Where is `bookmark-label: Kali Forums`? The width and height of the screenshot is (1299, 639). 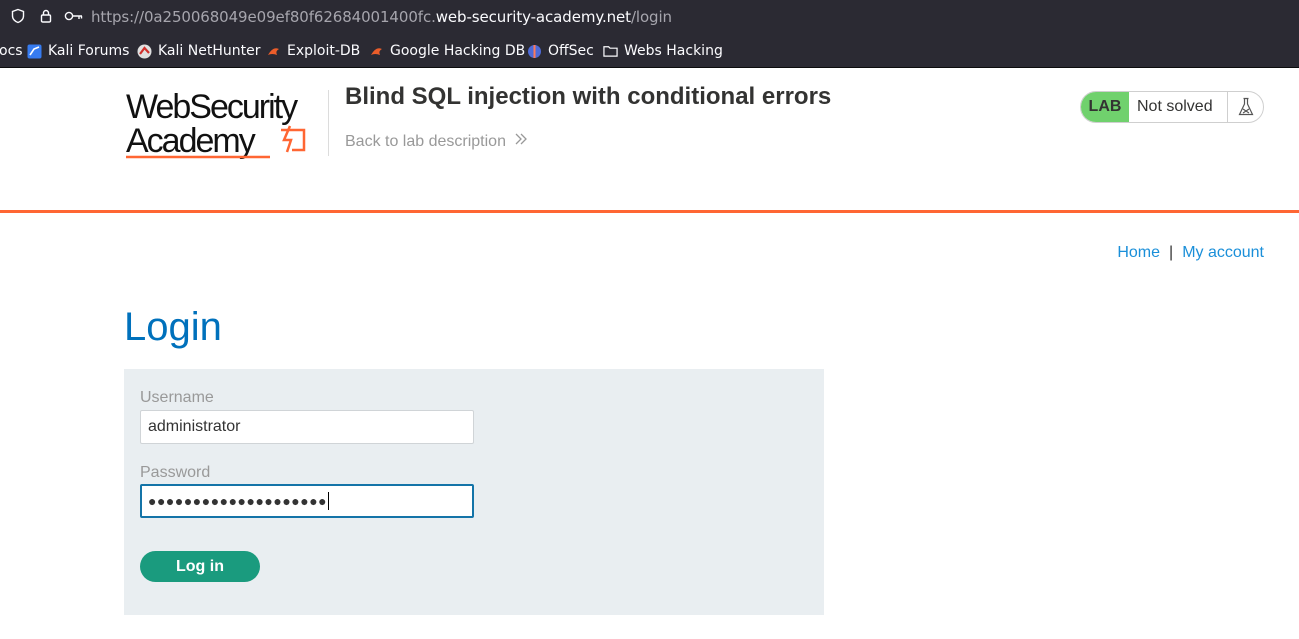
bookmark-label: Kali Forums is located at coordinates (89, 51).